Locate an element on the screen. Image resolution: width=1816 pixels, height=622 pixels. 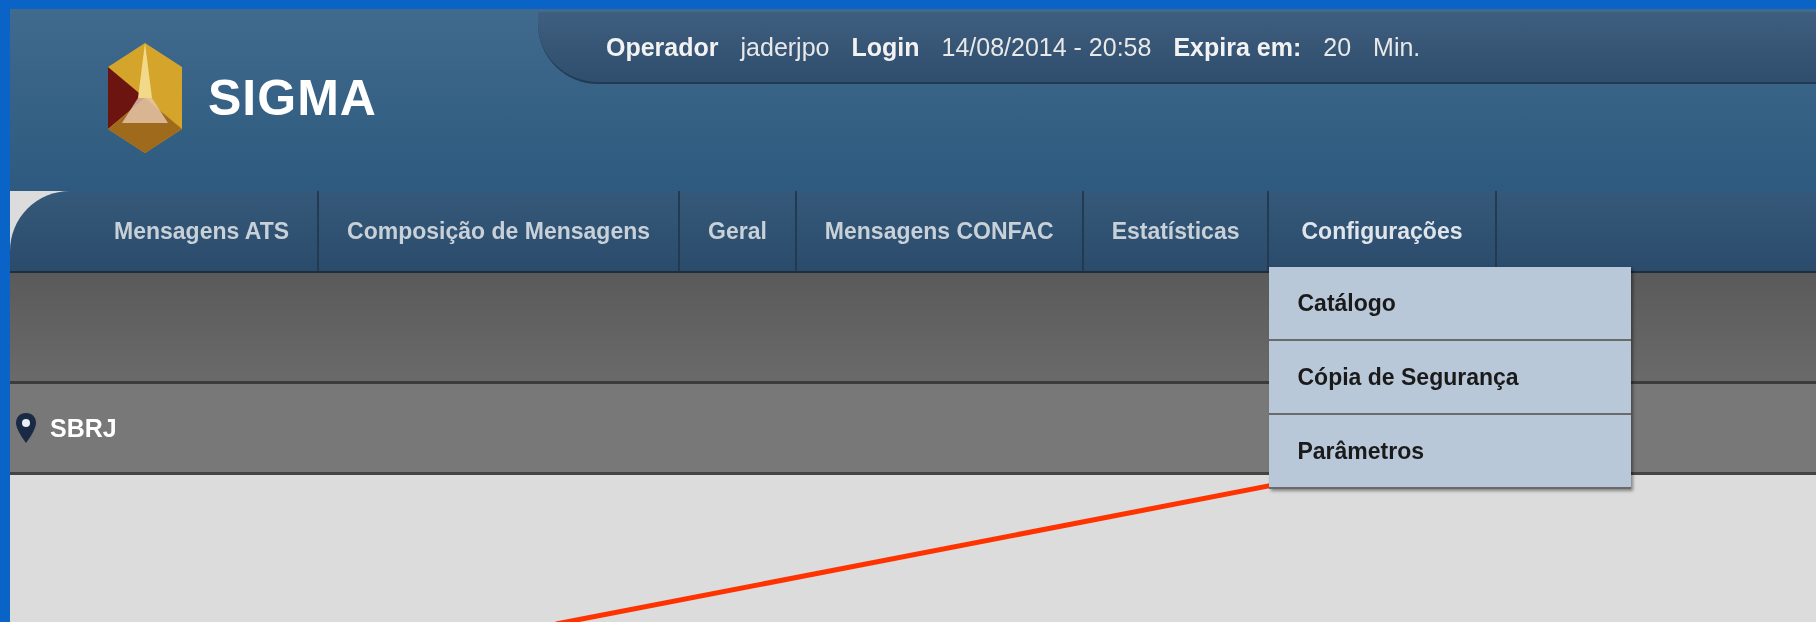
session-value: 20 is located at coordinates (1337, 47).